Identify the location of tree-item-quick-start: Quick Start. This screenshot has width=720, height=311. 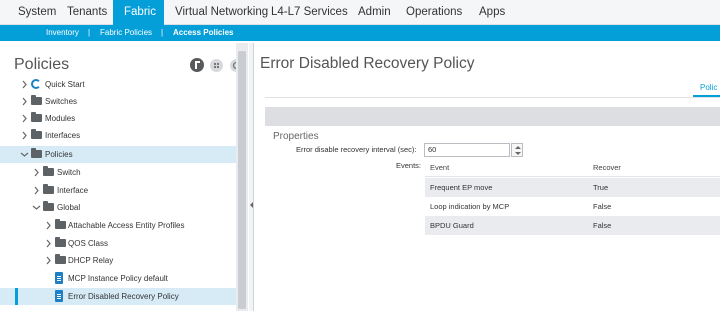
(118, 84).